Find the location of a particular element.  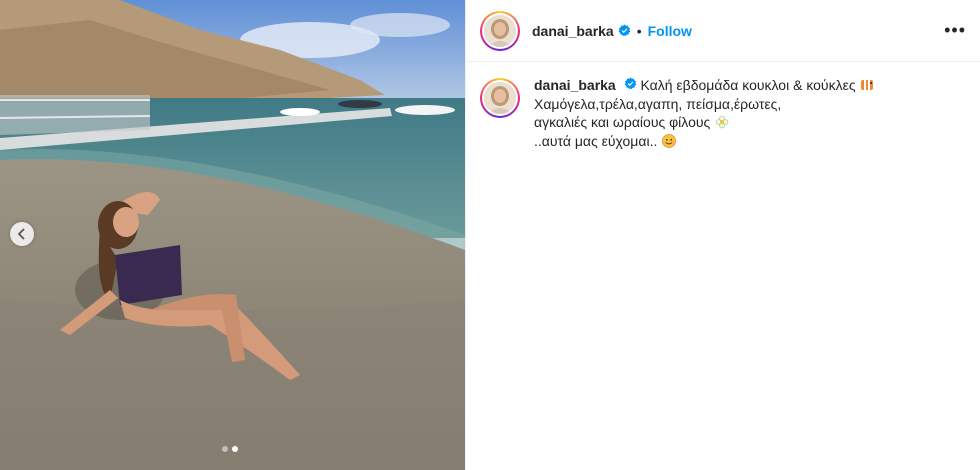

caption-text-line-4: ..αυτά μας εύχομαι.. is located at coordinates (596, 140).